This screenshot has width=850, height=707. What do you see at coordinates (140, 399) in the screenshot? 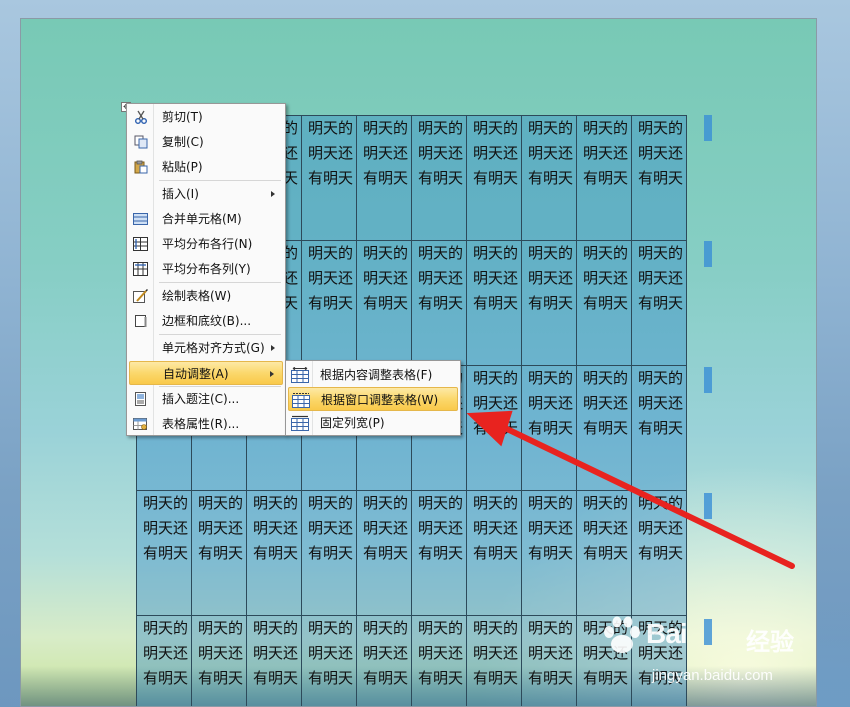
I see `insert-caption-icon` at bounding box center [140, 399].